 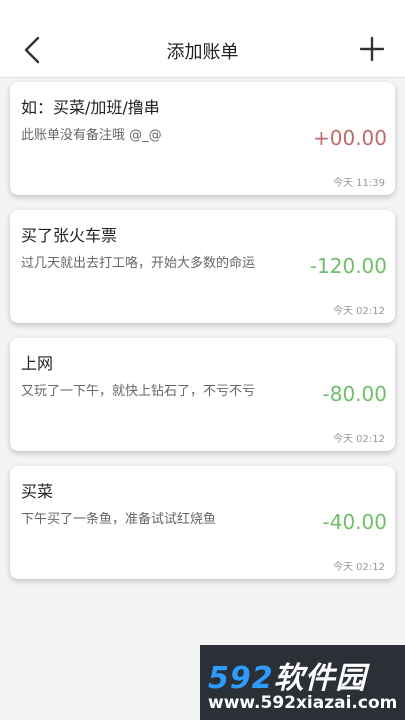 What do you see at coordinates (241, 678) in the screenshot?
I see `watermark-number: 592` at bounding box center [241, 678].